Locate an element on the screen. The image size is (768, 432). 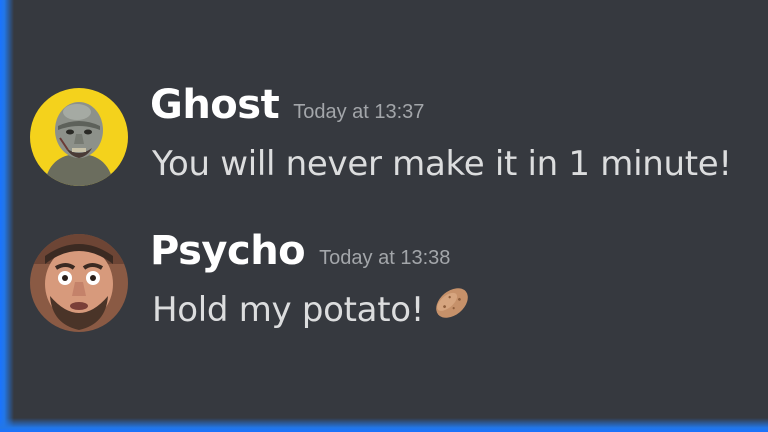
potato-icon is located at coordinates (452, 307).